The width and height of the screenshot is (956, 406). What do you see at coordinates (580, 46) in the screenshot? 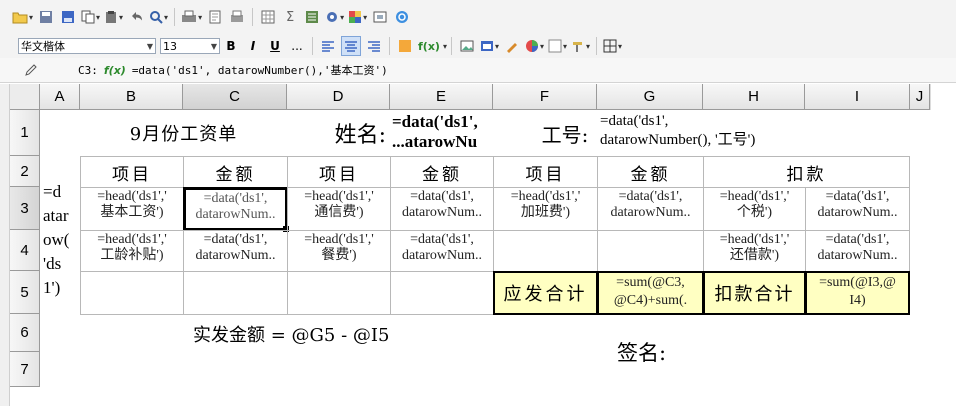
I see `format-painter-icon: ▾` at bounding box center [580, 46].